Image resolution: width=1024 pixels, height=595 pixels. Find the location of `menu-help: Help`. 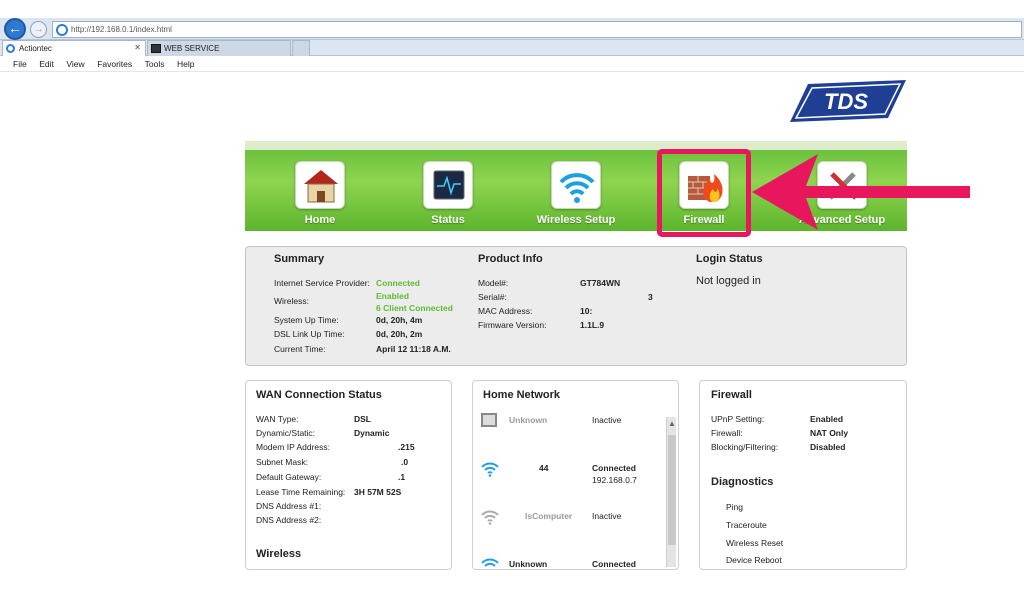

menu-help: Help is located at coordinates (185, 64).